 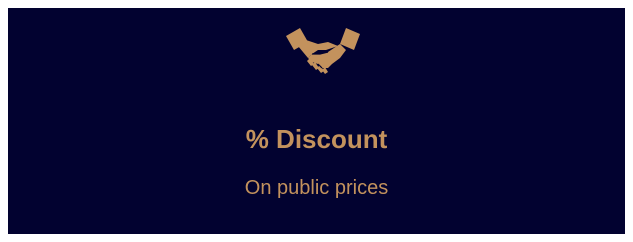 I want to click on discount-subtitle: On public prices, so click(x=316, y=188).